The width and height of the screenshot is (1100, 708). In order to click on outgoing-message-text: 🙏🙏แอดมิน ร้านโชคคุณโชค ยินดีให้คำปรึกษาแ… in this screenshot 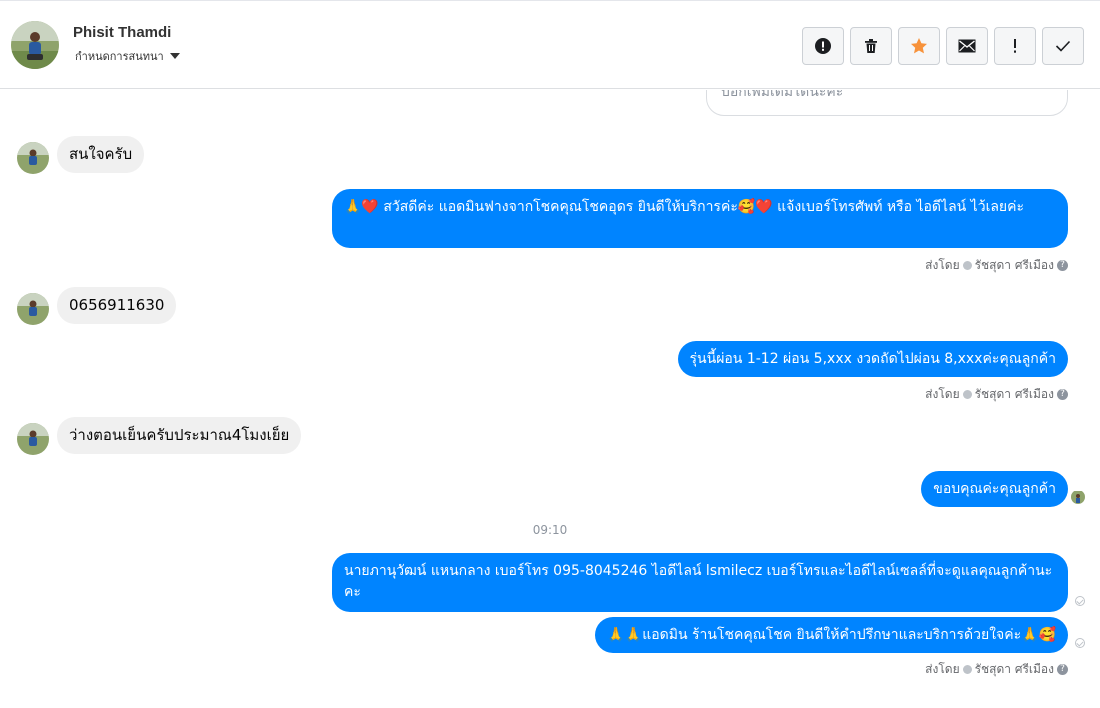, I will do `click(831, 635)`.